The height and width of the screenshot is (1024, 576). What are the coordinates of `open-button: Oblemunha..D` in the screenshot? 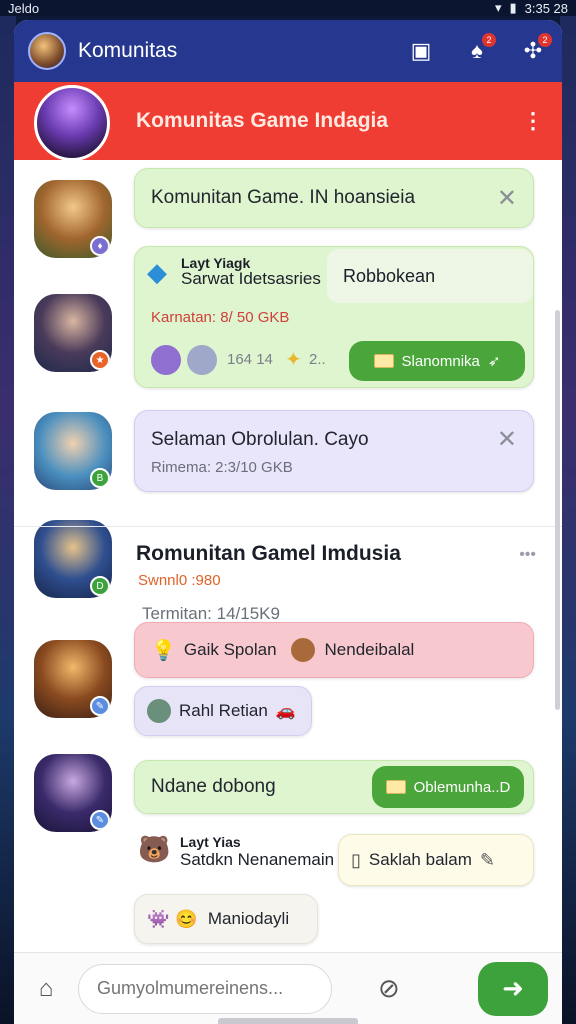 It's located at (448, 787).